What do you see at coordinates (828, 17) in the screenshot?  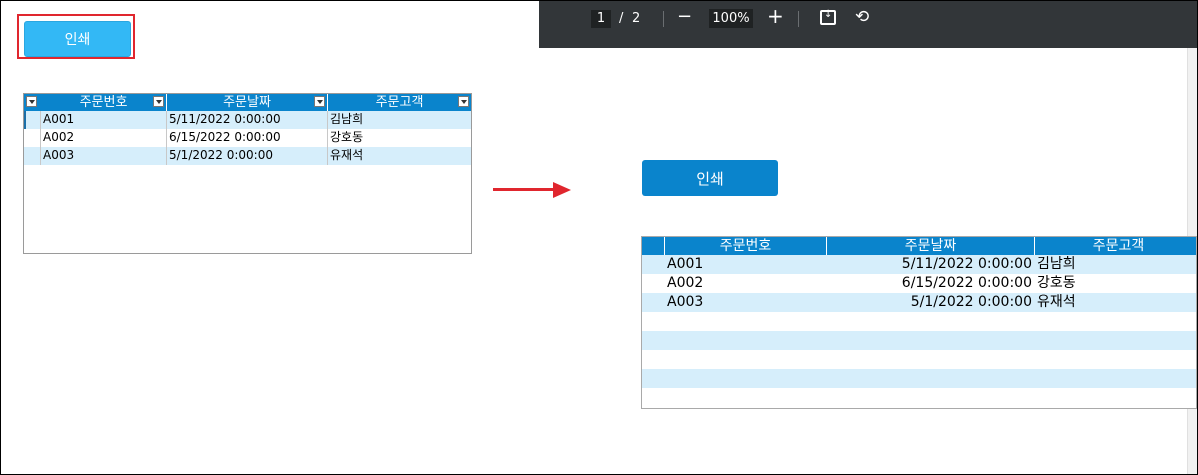 I see `fit-to-page-icon` at bounding box center [828, 17].